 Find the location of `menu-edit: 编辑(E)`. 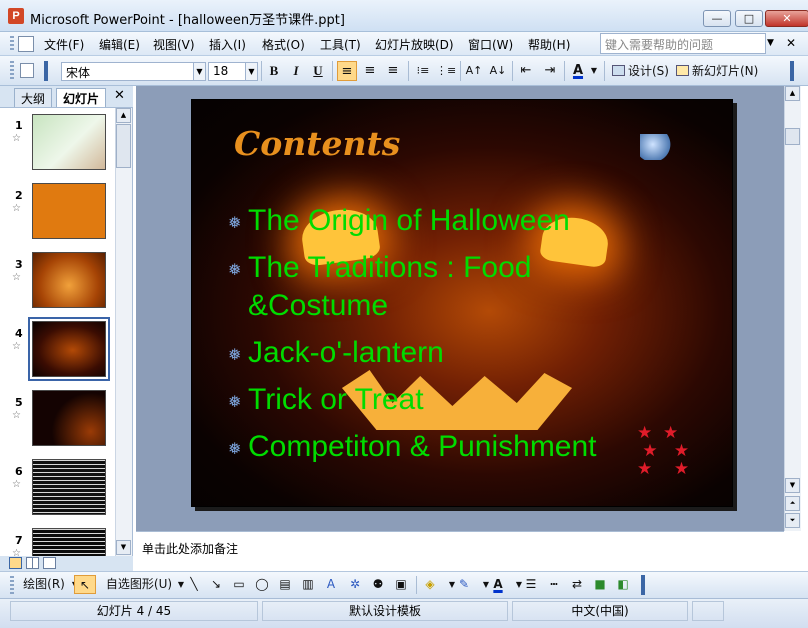

menu-edit: 编辑(E) is located at coordinates (119, 44).